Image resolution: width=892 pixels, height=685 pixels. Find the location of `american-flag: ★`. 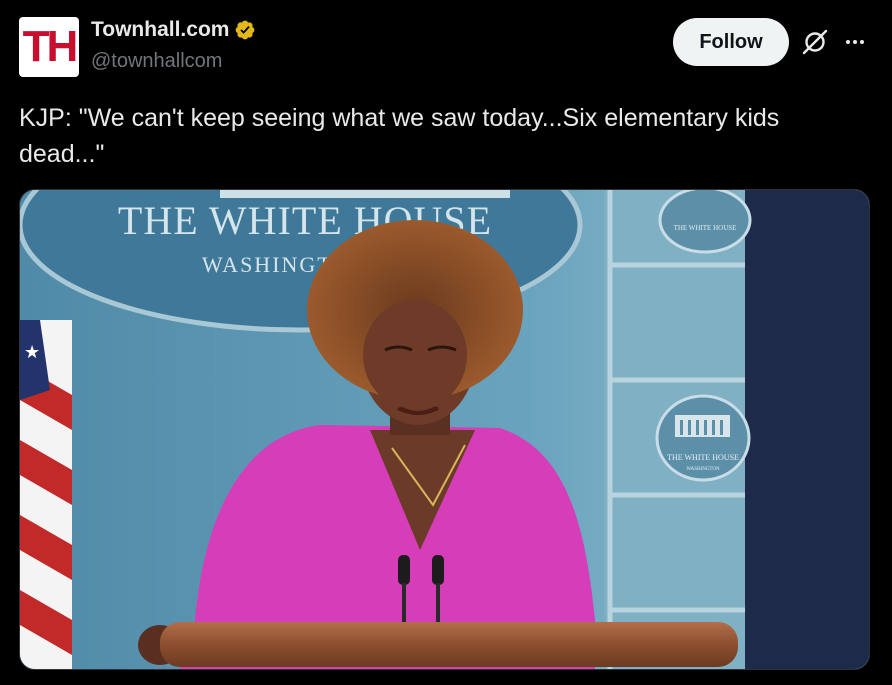

american-flag: ★ is located at coordinates (46, 494).